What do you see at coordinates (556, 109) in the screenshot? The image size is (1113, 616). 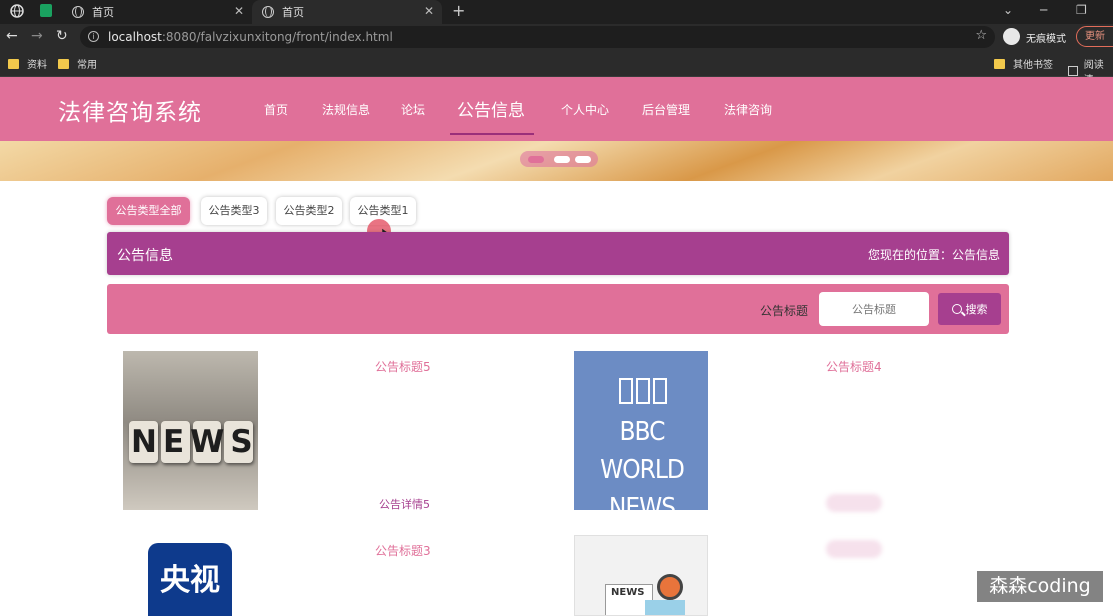 I see `site-header: 法律咨询系统 首页 法规信息 论坛 公告信息 个人中心 后台管理 法律咨询` at bounding box center [556, 109].